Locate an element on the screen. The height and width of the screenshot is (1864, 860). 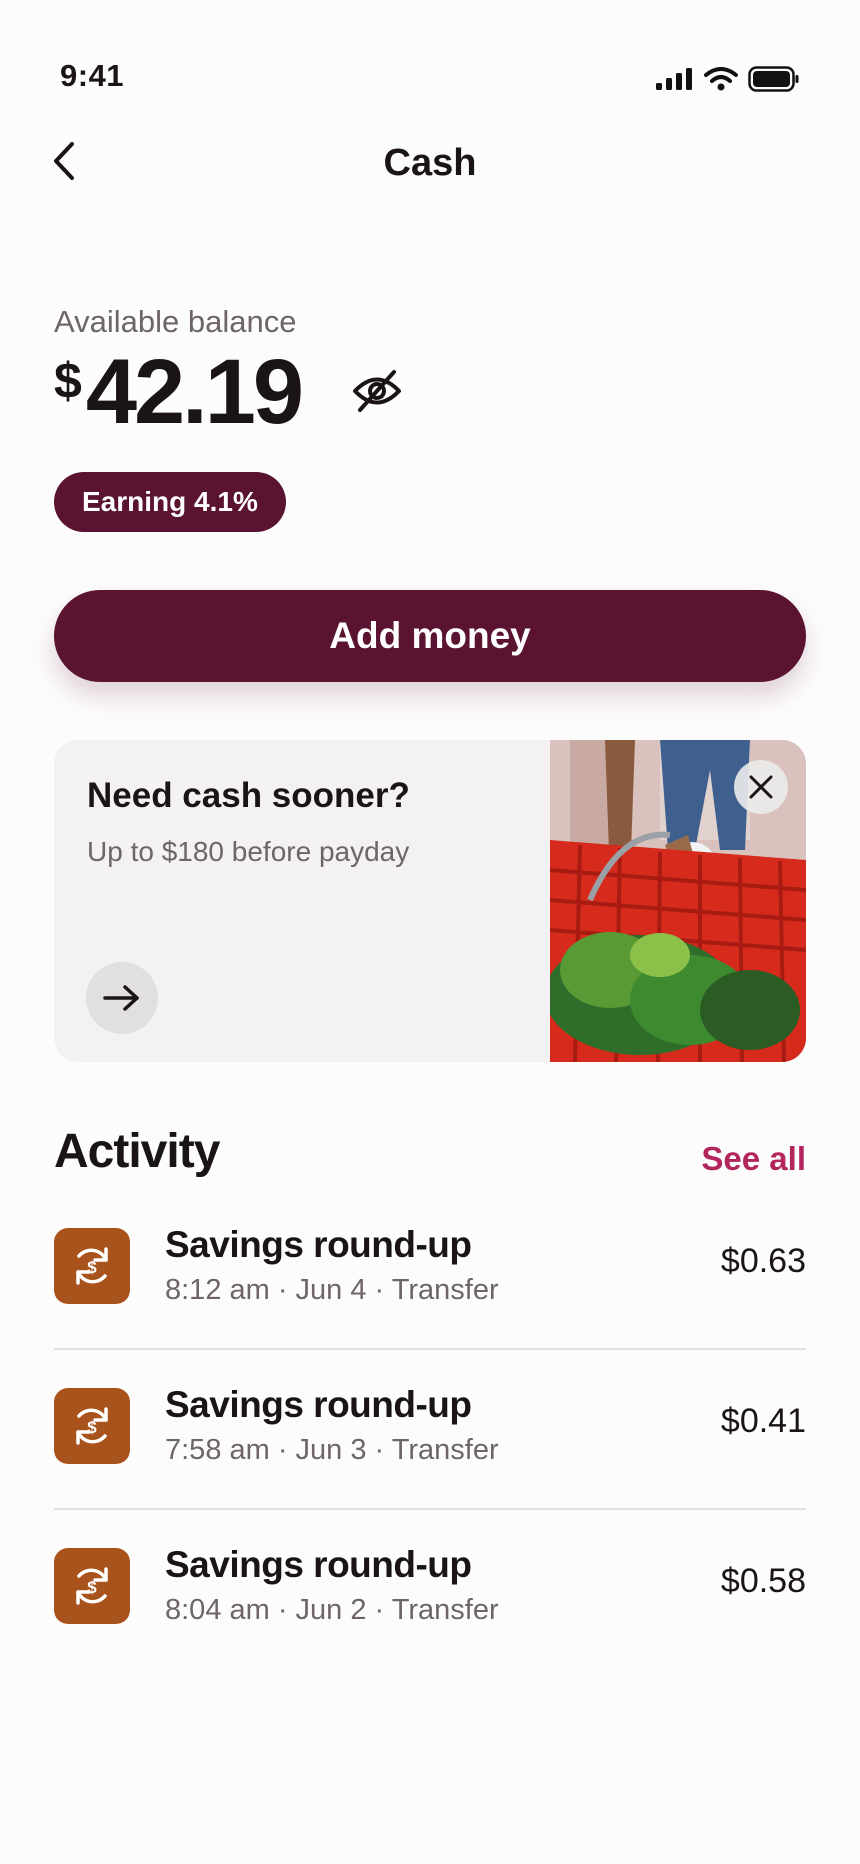
add-money-button: Add money is located at coordinates (430, 636).